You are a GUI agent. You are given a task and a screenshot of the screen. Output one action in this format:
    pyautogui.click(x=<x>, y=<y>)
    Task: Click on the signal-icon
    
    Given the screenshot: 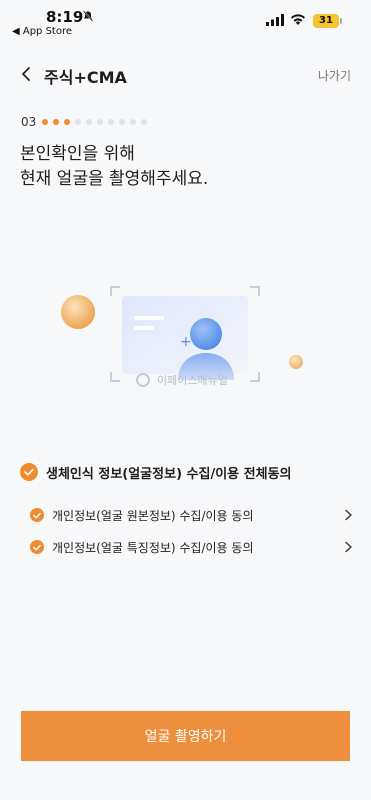 What is the action you would take?
    pyautogui.click(x=275, y=20)
    